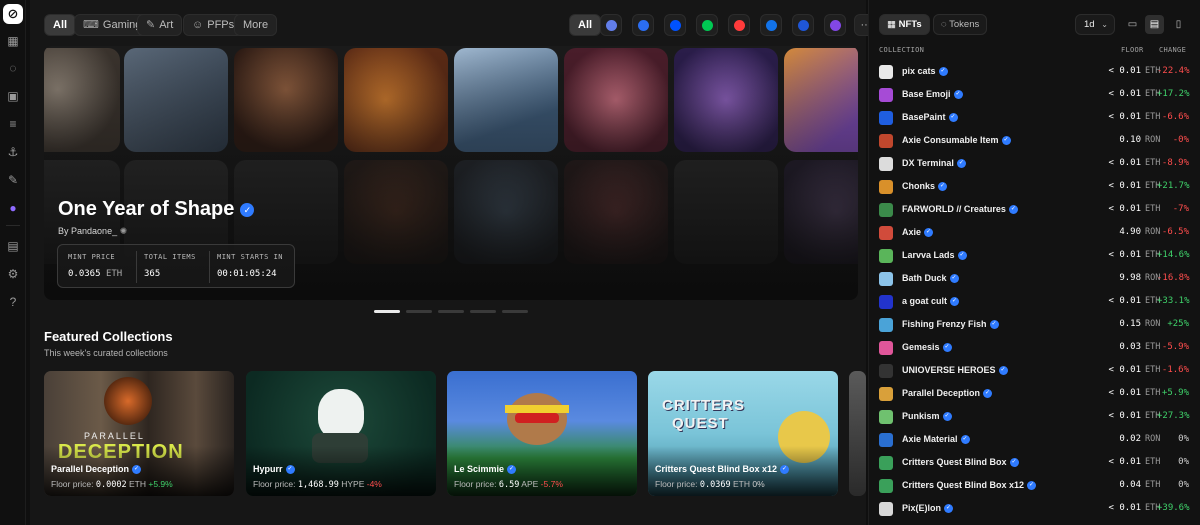 The height and width of the screenshot is (525, 1200). I want to click on collection-row: UNIOVERSE HEROES ✓ < 0.01 ETH -1.6%, so click(1035, 371).